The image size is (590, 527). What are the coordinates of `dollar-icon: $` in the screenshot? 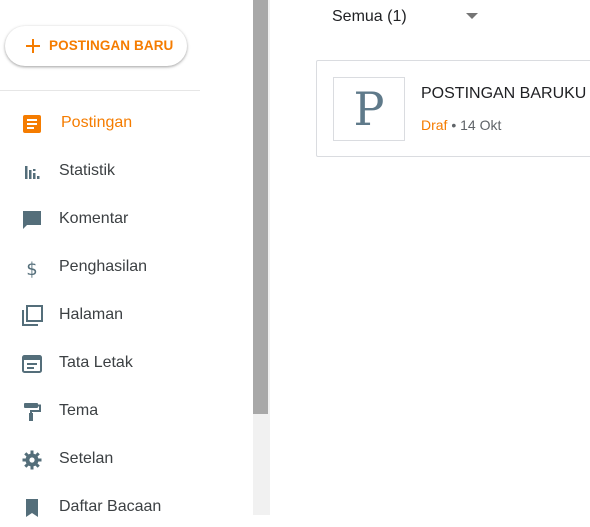 It's located at (31, 269).